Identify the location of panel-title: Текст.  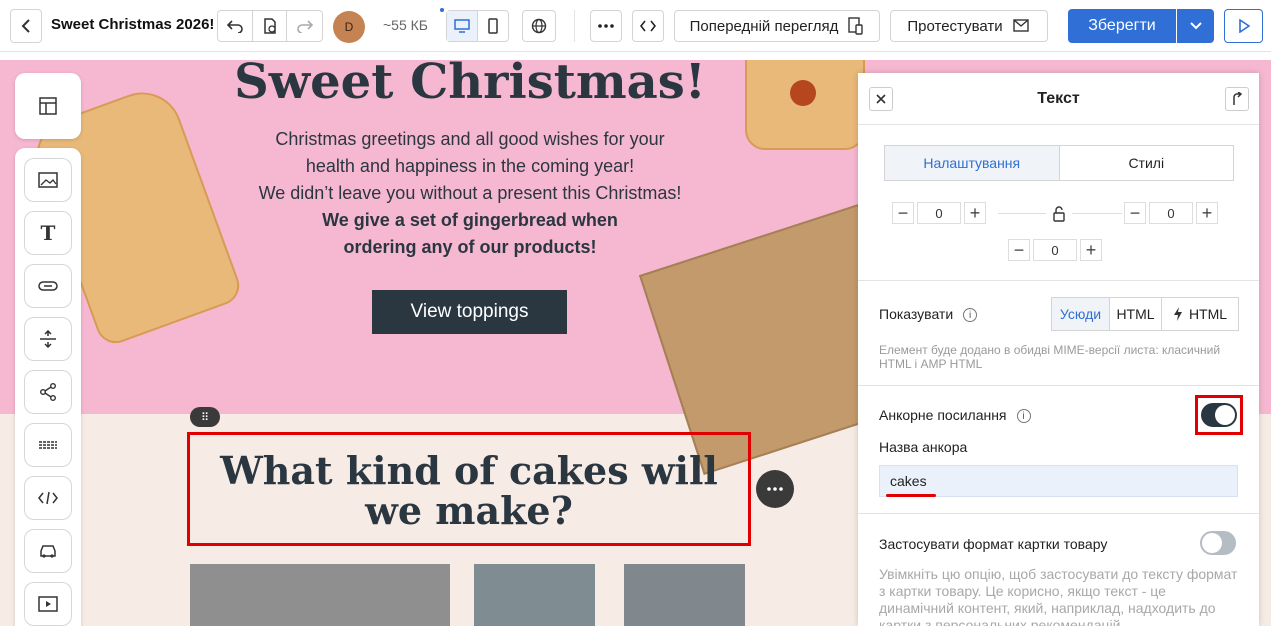
(1058, 98).